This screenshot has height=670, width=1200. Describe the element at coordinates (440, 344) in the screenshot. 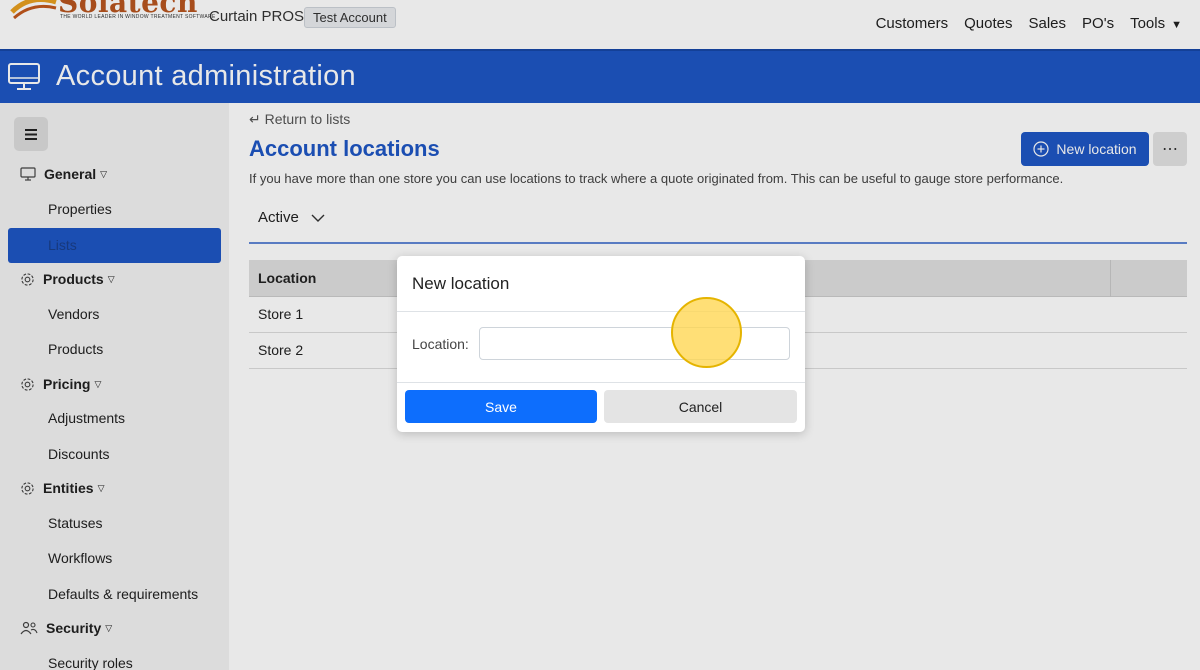

I see `location-field-label: Location:` at that location.